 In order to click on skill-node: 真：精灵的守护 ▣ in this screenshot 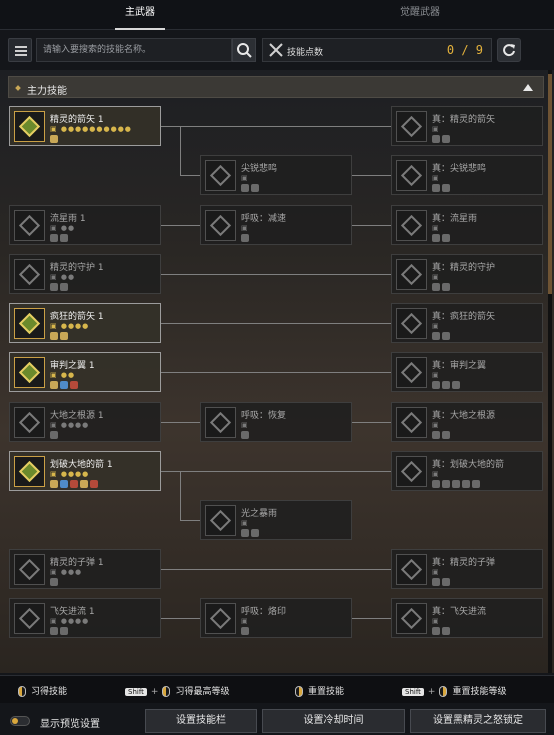, I will do `click(467, 274)`.